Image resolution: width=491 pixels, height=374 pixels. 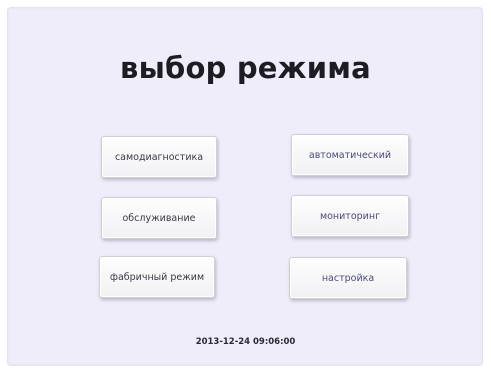 I want to click on monitoring-label: мониторинг, so click(x=350, y=216).